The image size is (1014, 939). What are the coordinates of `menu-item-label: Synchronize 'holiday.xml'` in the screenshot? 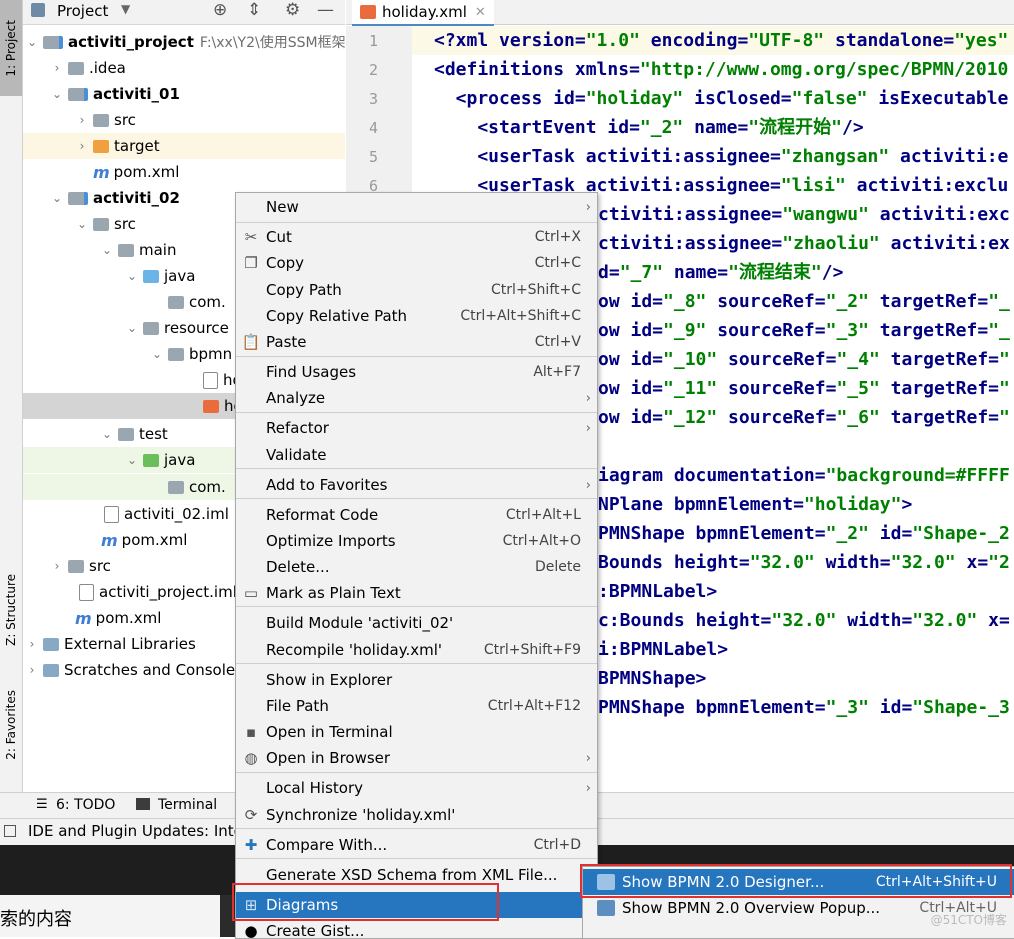 It's located at (361, 815).